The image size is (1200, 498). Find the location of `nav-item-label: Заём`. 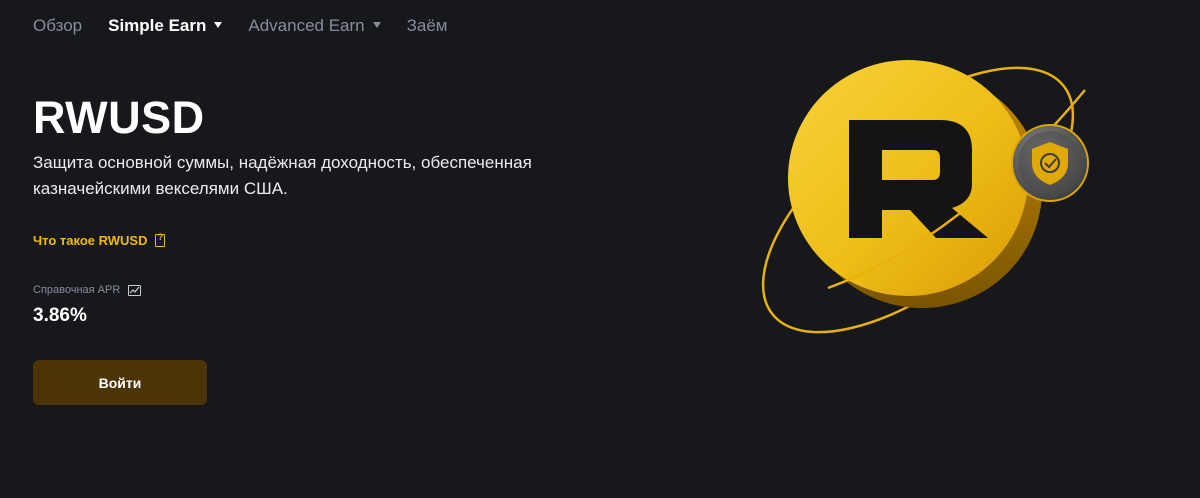

nav-item-label: Заём is located at coordinates (427, 25).